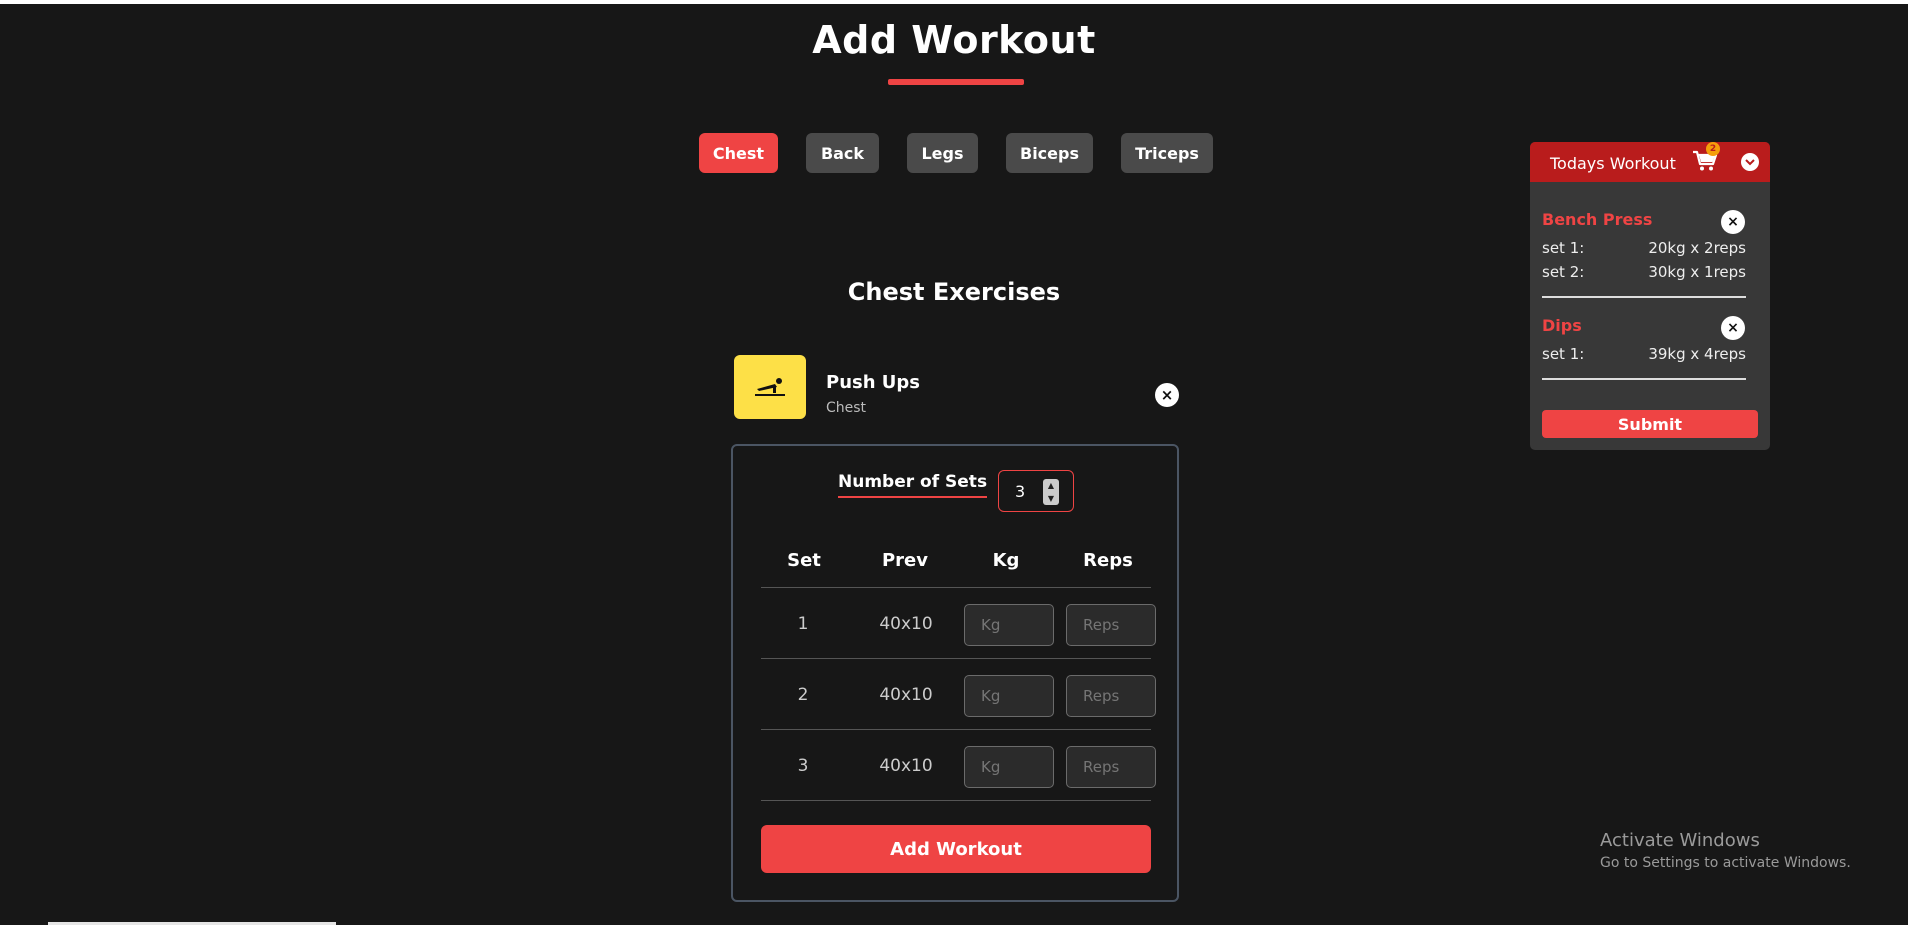  What do you see at coordinates (1563, 272) in the screenshot?
I see `set-label: set 2:` at bounding box center [1563, 272].